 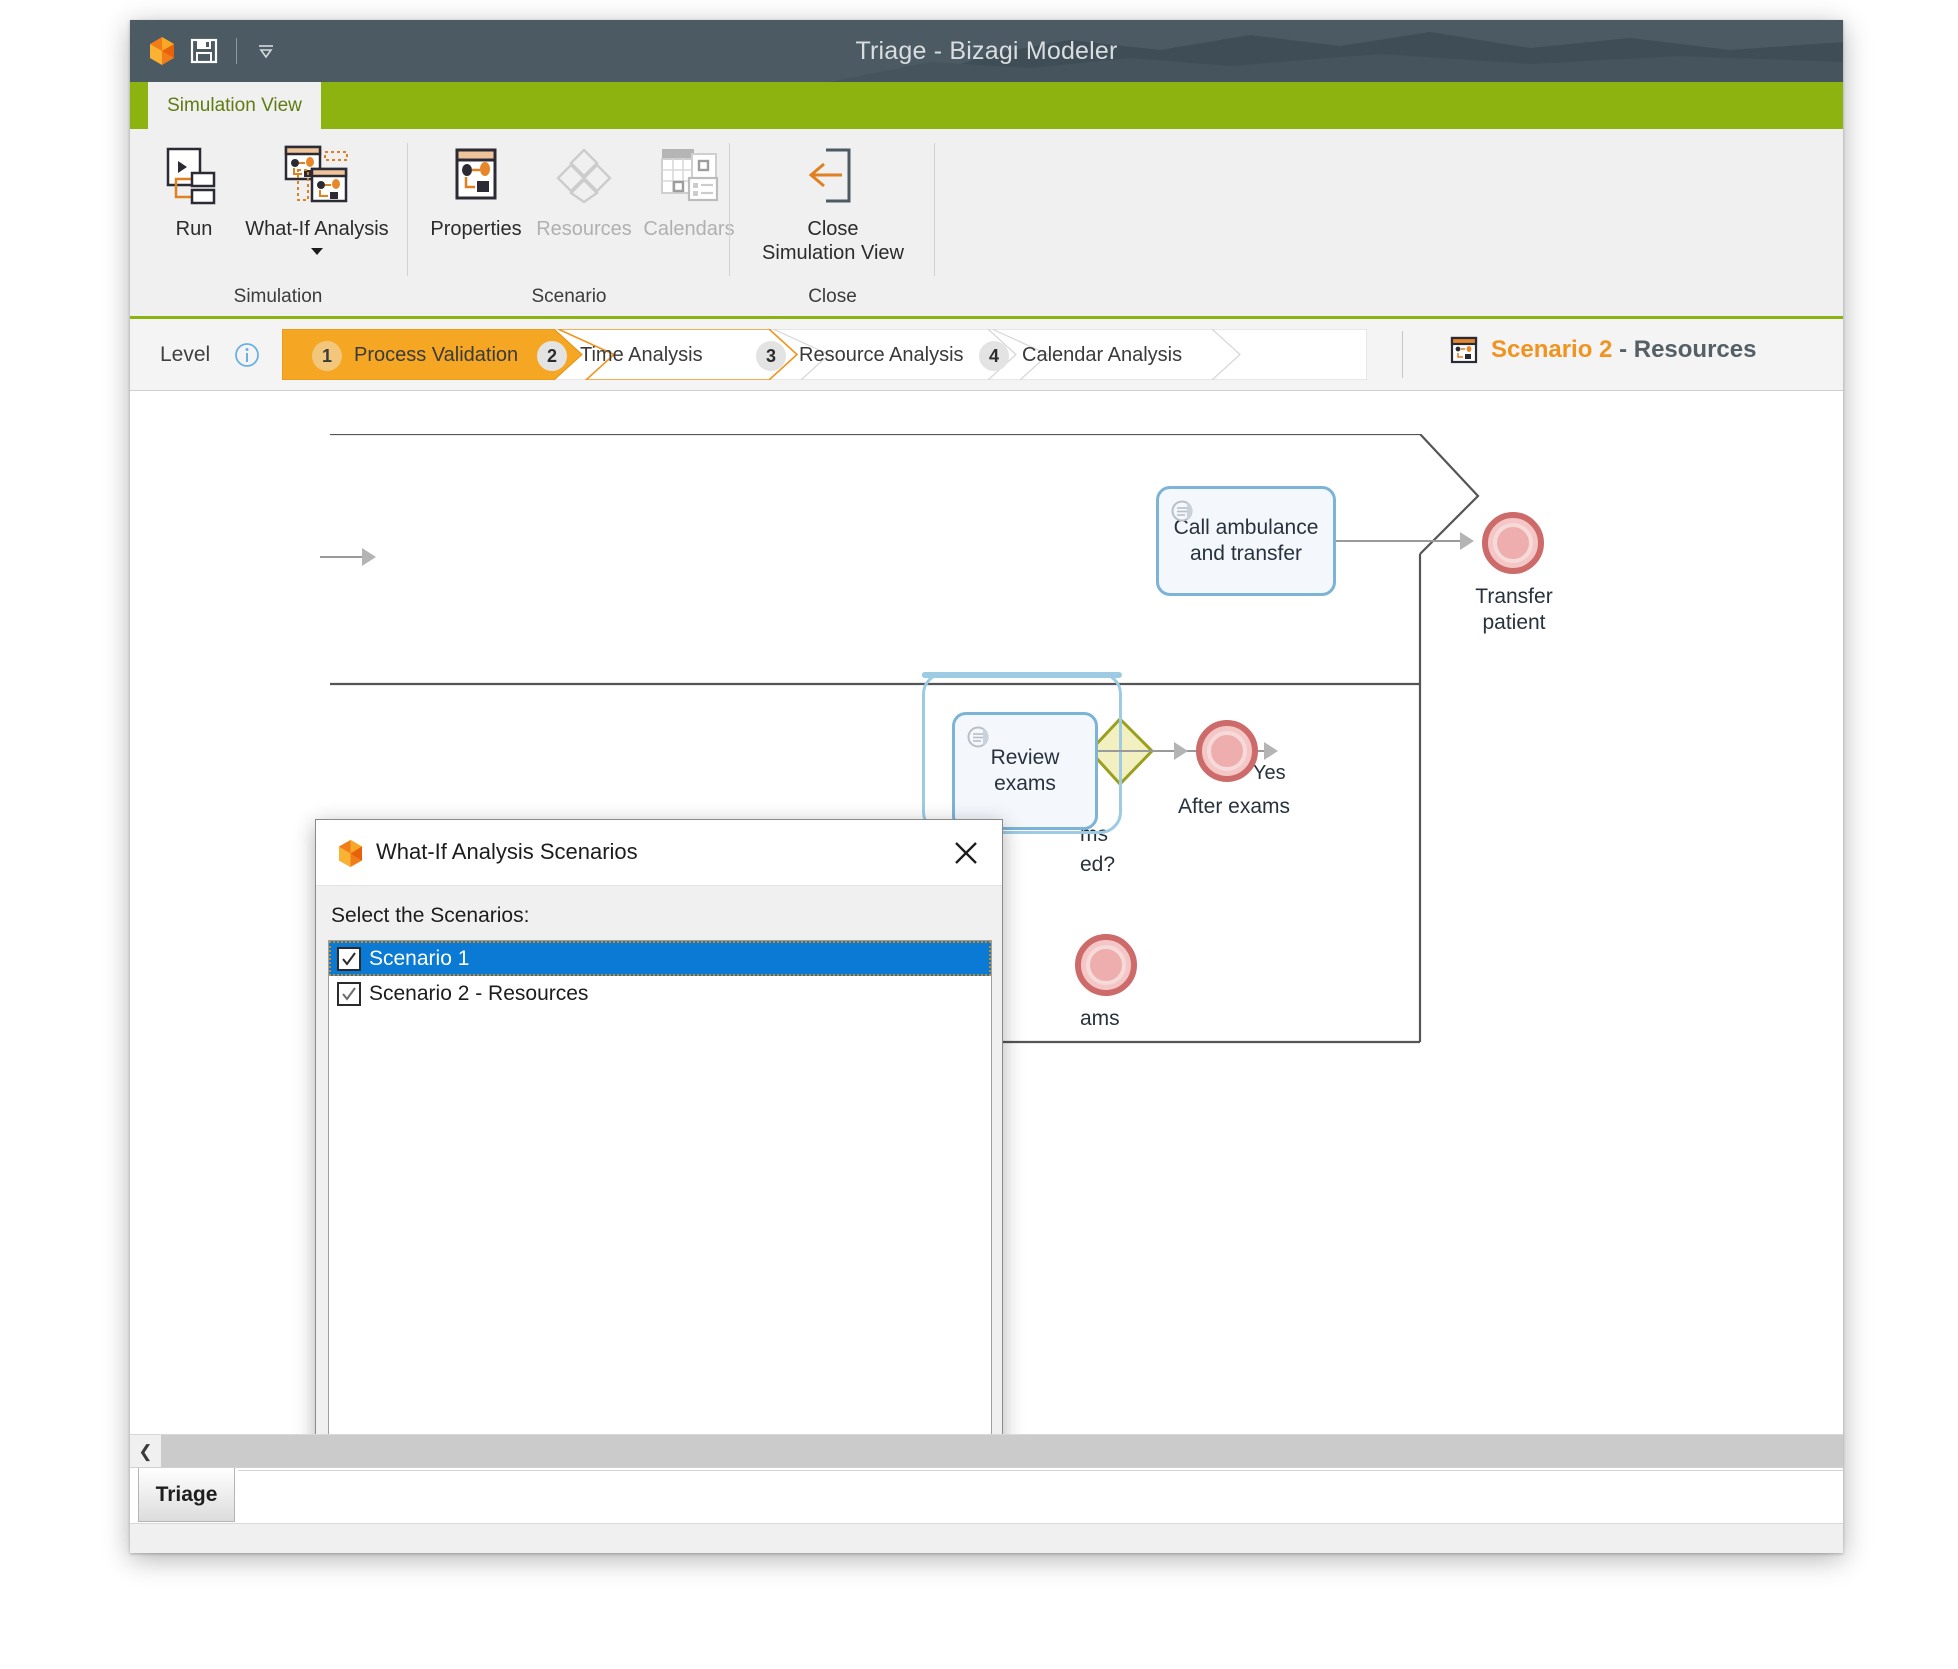 I want to click on ribbon-tab-strip: Simulation View, so click(x=986, y=105).